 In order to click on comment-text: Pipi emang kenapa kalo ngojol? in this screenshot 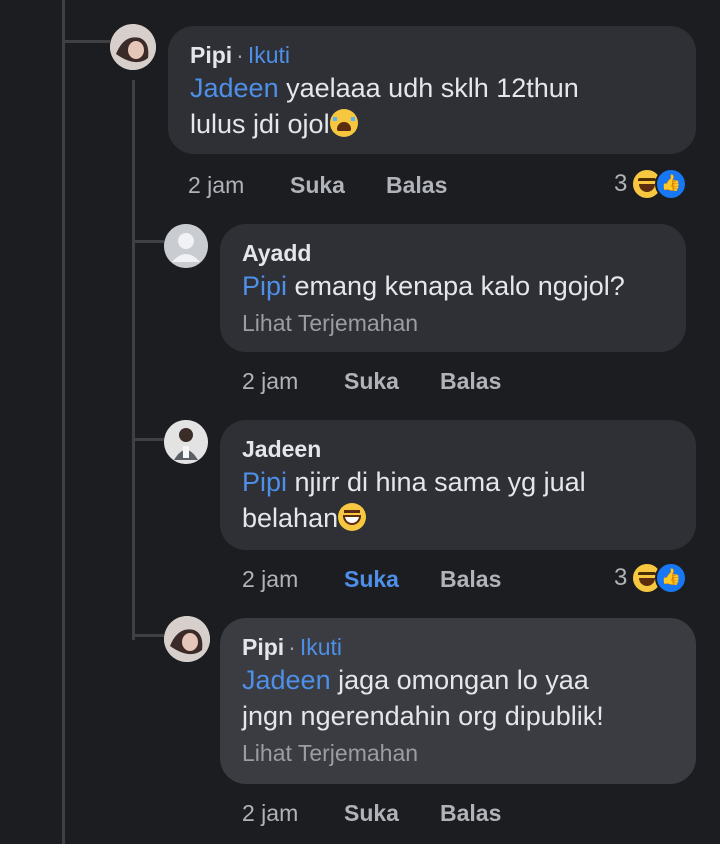, I will do `click(453, 286)`.